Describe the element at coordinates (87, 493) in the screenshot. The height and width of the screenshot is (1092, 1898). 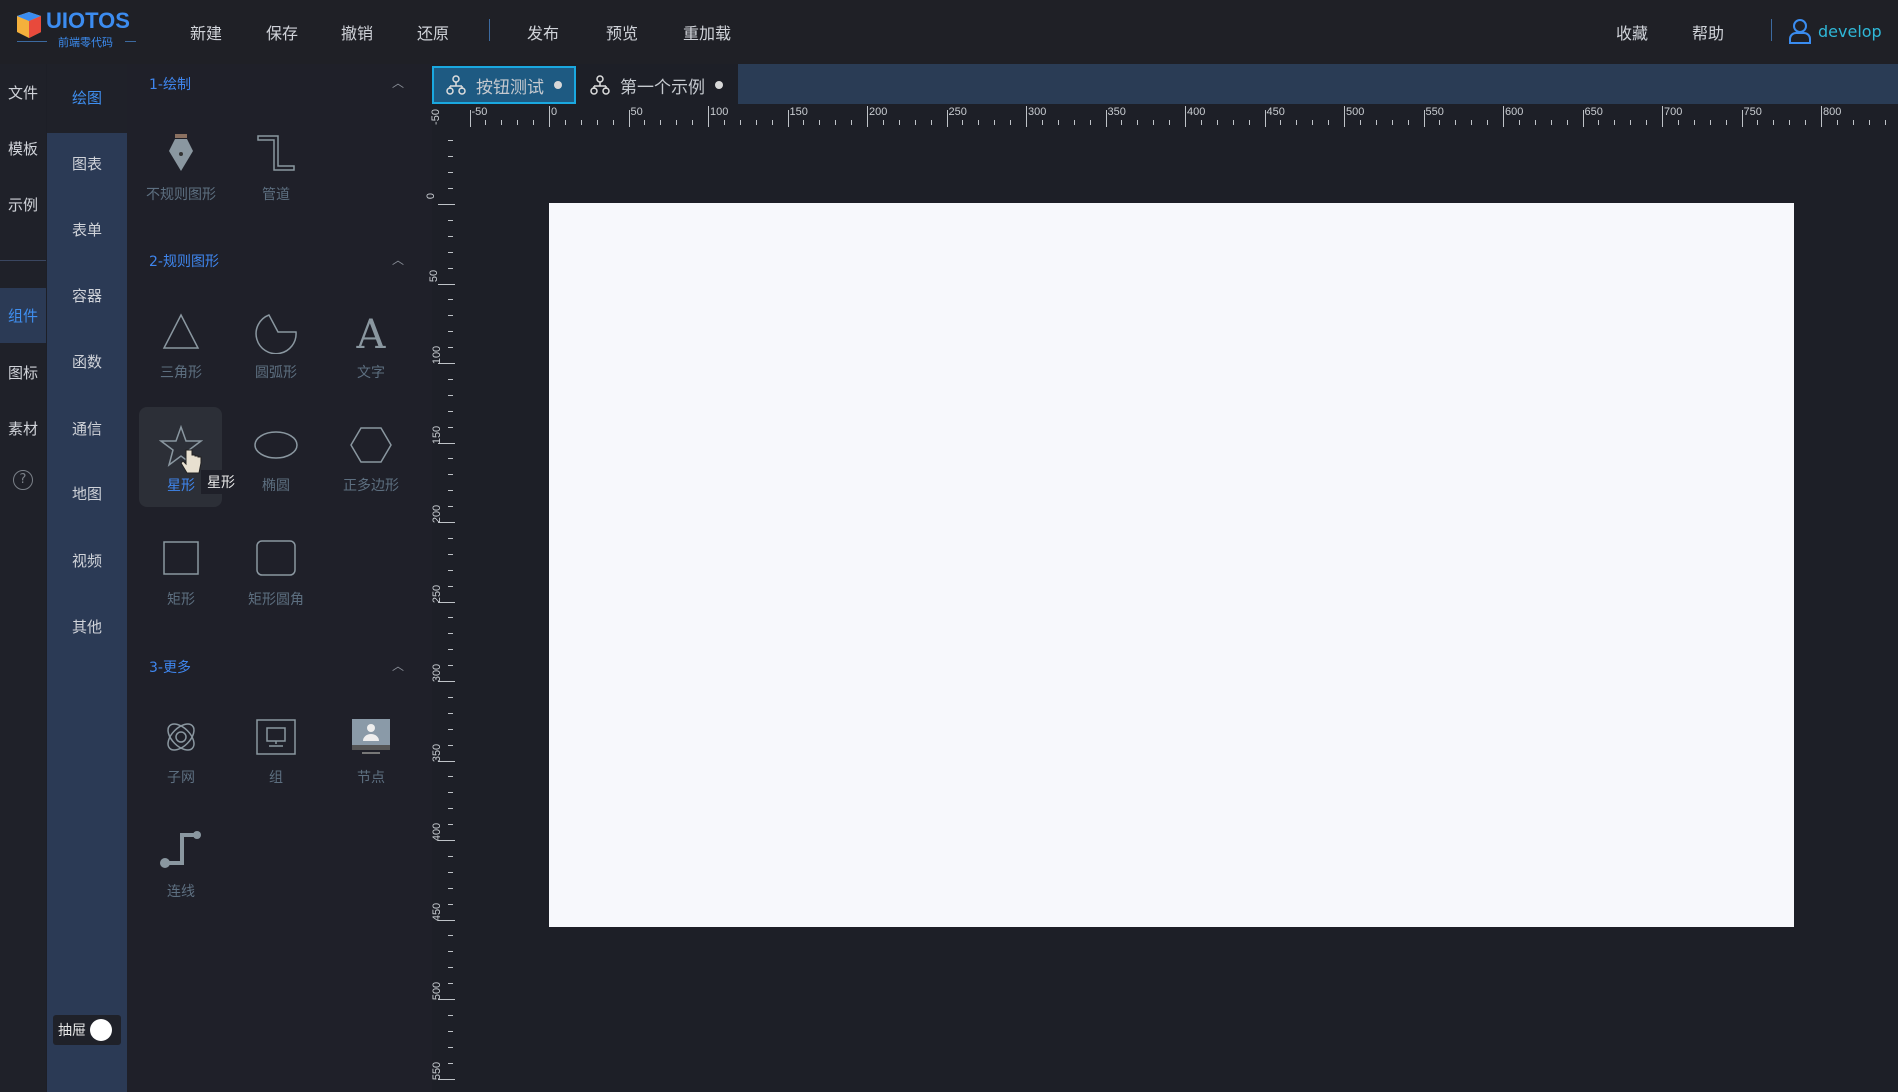
I see `category-map: 地图` at that location.